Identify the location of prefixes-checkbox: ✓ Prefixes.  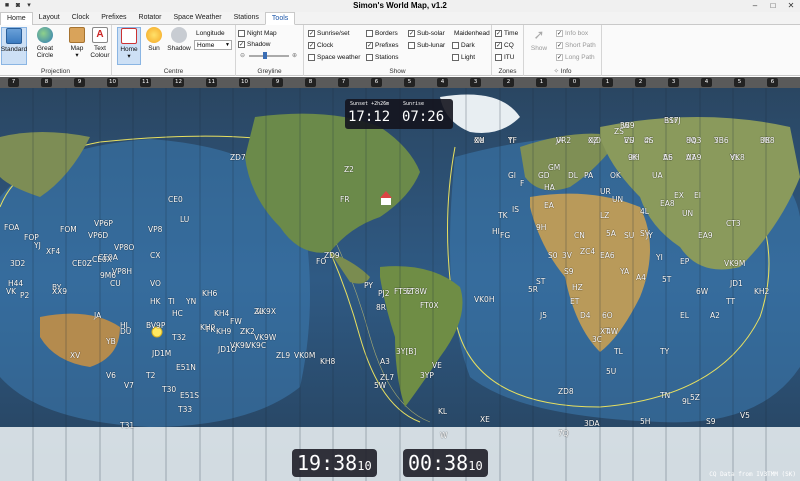
(382, 45).